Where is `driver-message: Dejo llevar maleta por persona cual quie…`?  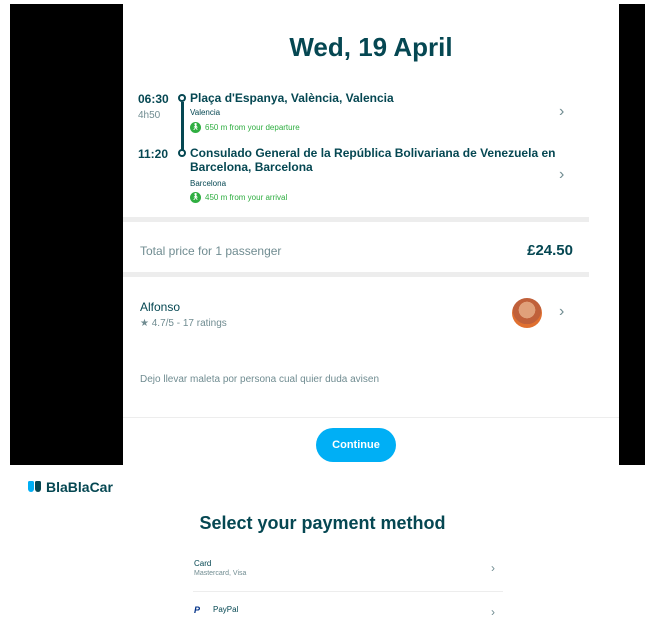 driver-message: Dejo llevar maleta por persona cual quie… is located at coordinates (260, 379).